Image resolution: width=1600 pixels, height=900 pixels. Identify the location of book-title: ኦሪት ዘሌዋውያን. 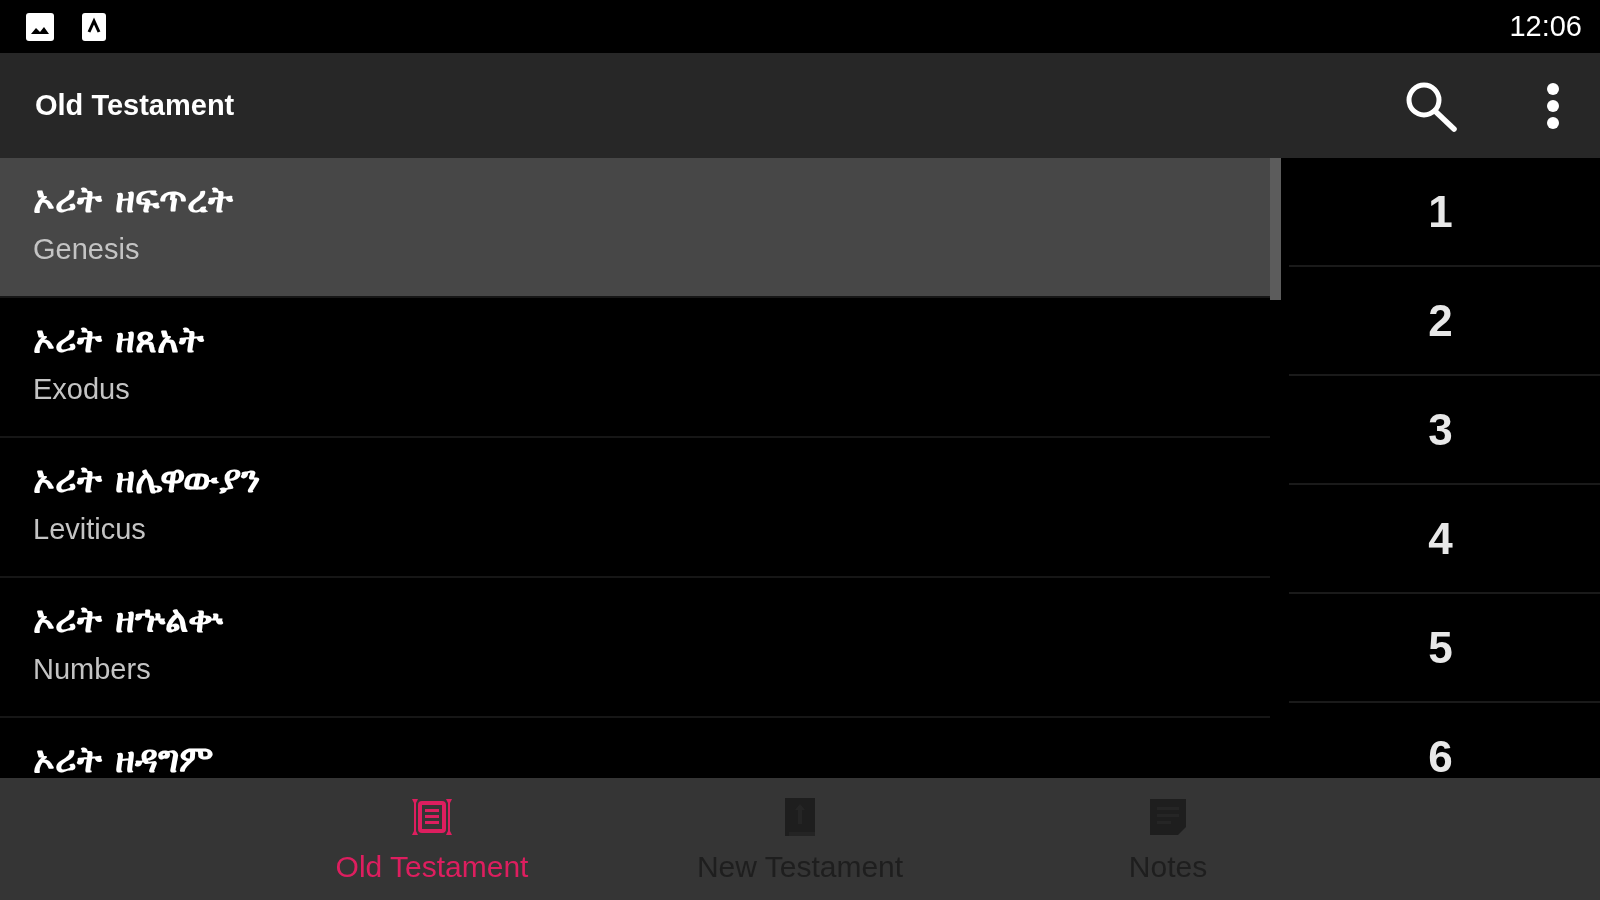
(146, 480).